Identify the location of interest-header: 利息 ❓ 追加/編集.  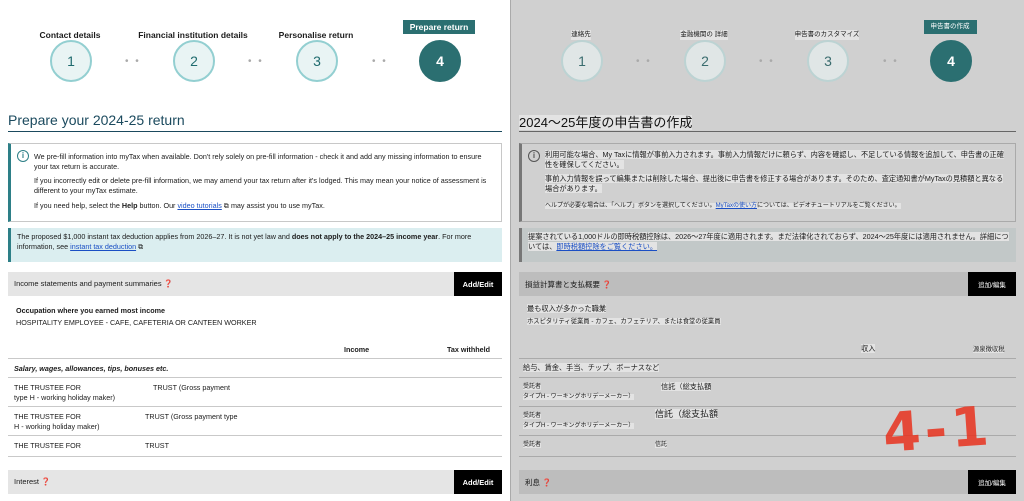
(767, 482).